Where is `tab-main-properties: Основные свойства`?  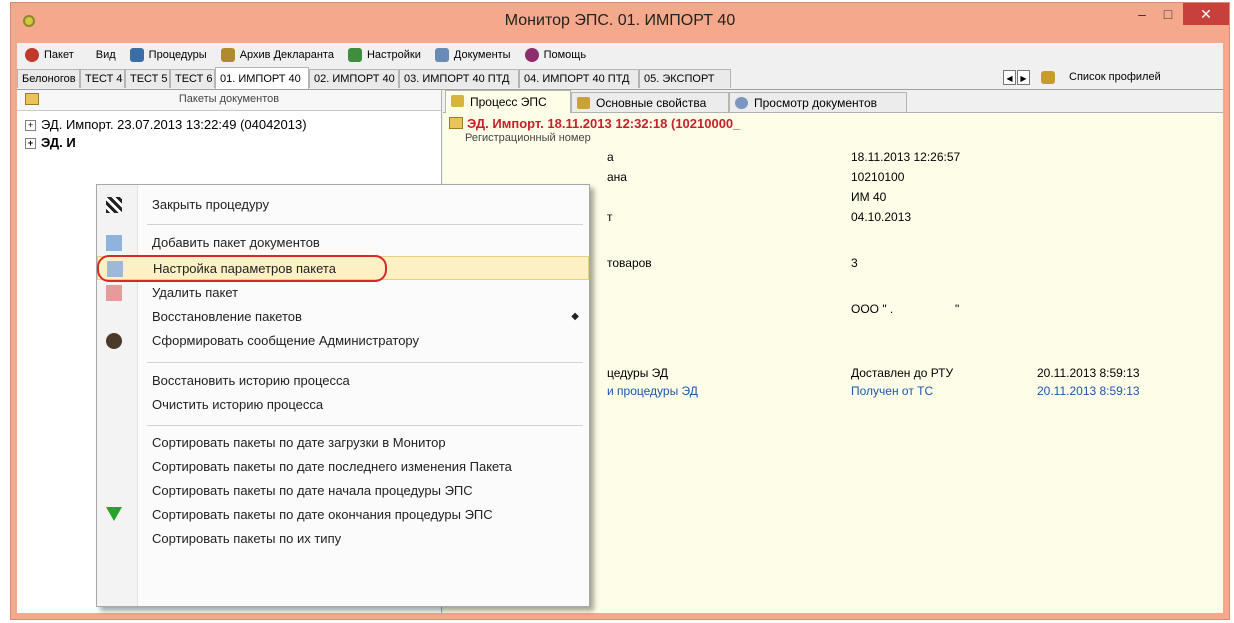 tab-main-properties: Основные свойства is located at coordinates (650, 102).